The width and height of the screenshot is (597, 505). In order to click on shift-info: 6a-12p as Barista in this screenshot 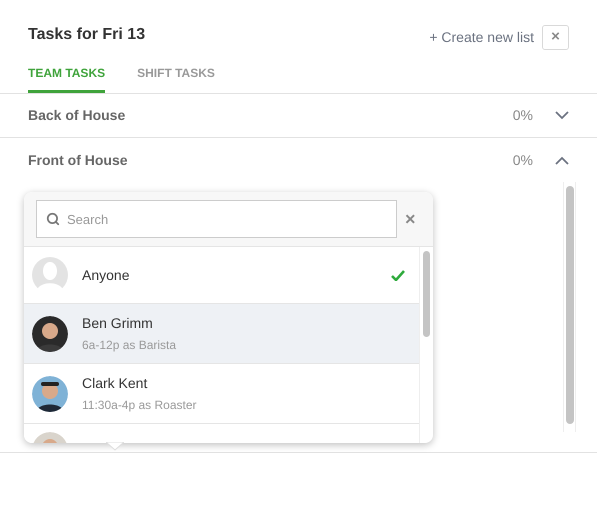, I will do `click(130, 345)`.